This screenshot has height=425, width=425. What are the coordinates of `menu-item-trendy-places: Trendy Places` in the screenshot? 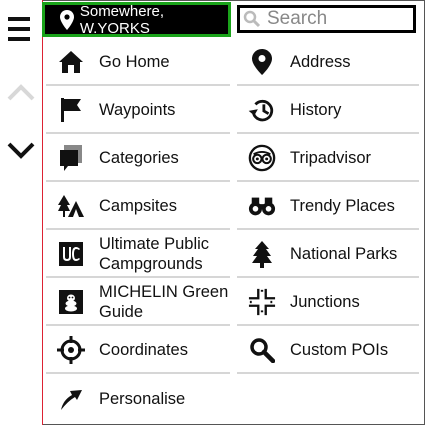 It's located at (328, 207).